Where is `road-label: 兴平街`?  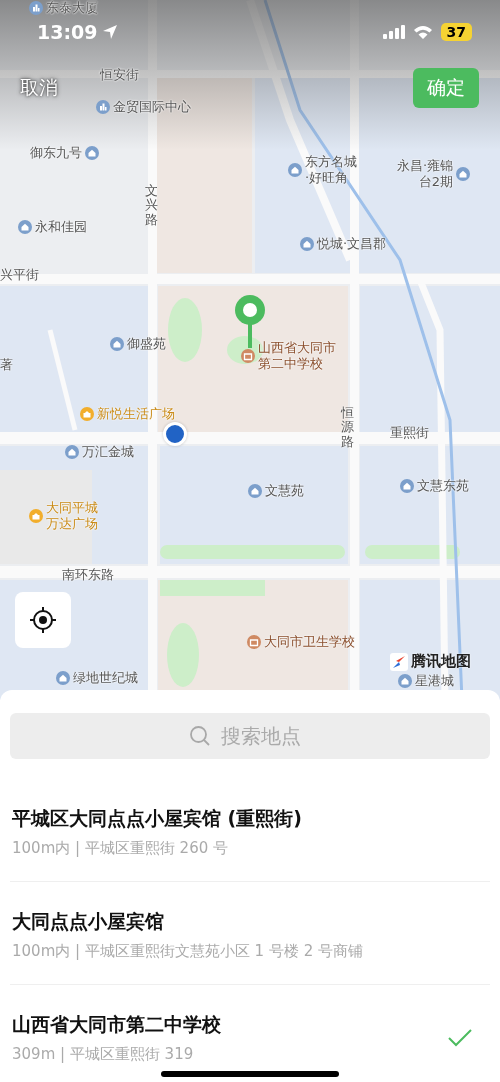
road-label: 兴平街 is located at coordinates (19, 275).